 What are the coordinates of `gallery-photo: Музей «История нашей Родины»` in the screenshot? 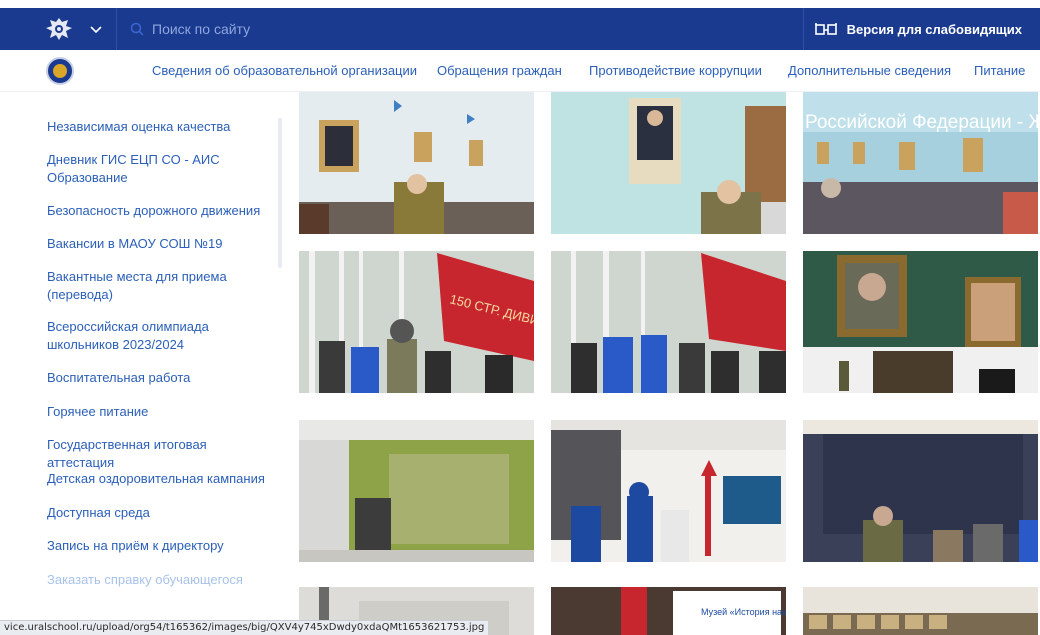 It's located at (668, 611).